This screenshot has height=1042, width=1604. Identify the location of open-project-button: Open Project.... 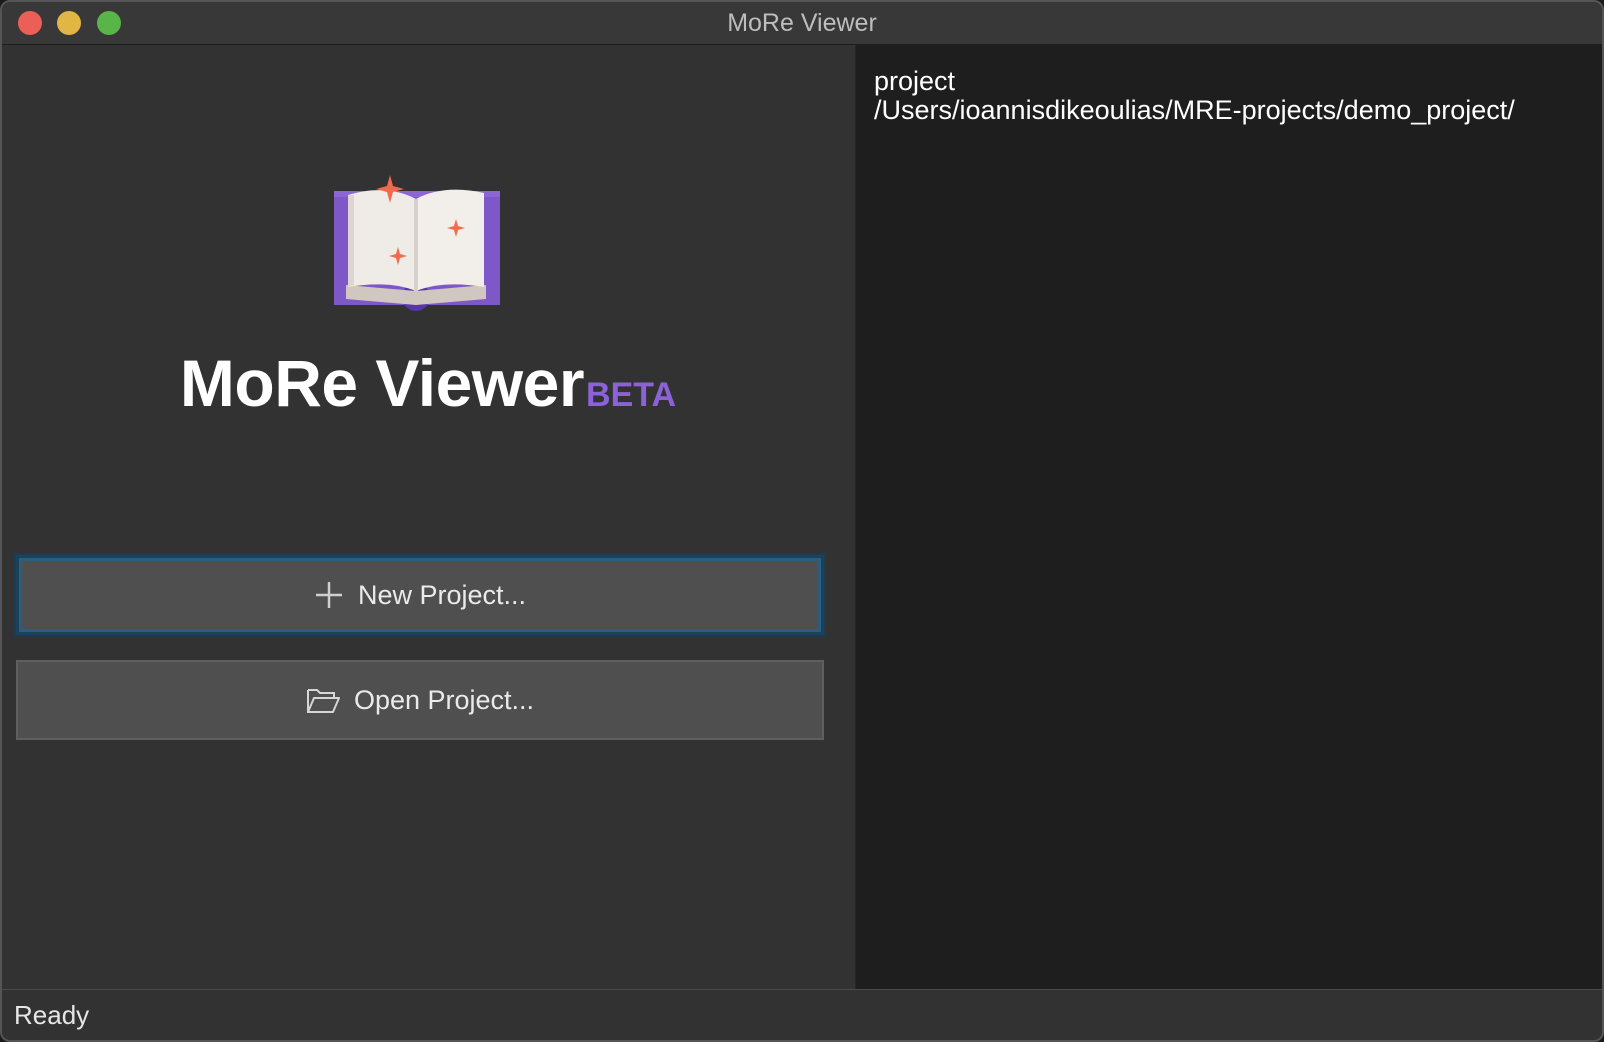
(420, 700).